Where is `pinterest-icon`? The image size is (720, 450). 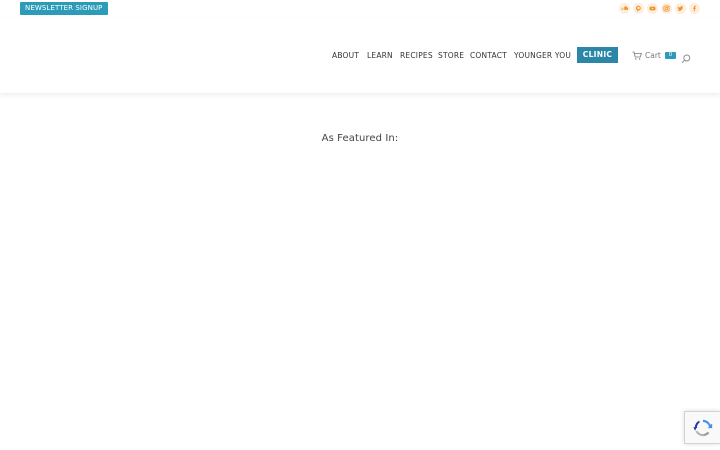 pinterest-icon is located at coordinates (638, 8).